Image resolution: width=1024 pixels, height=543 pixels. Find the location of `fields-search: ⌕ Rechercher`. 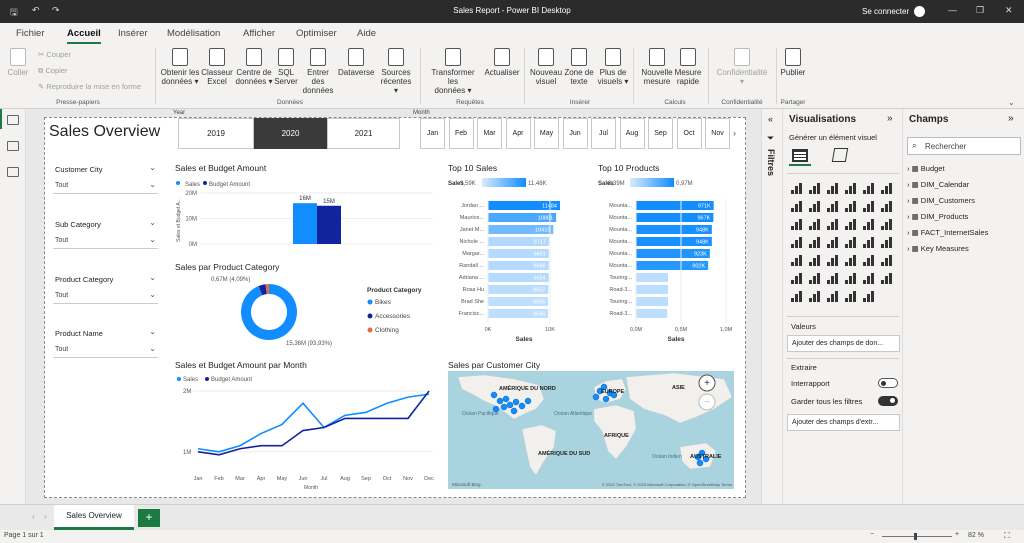

fields-search: ⌕ Rechercher is located at coordinates (964, 146).